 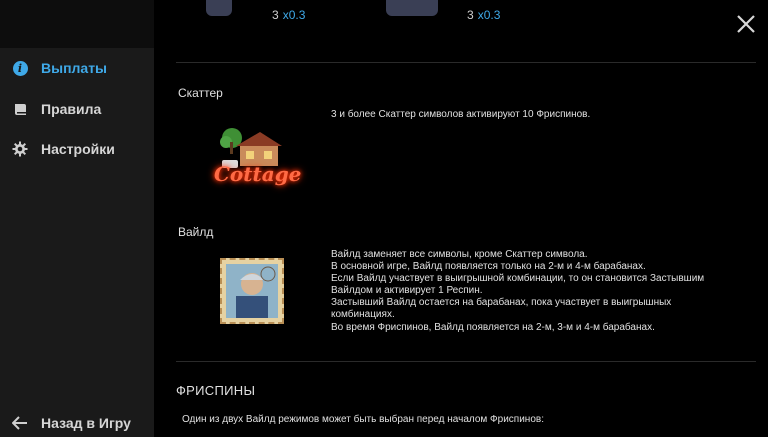 I want to click on wild-desc-line: Вайлдом и активирует 1 Респин., so click(x=407, y=291).